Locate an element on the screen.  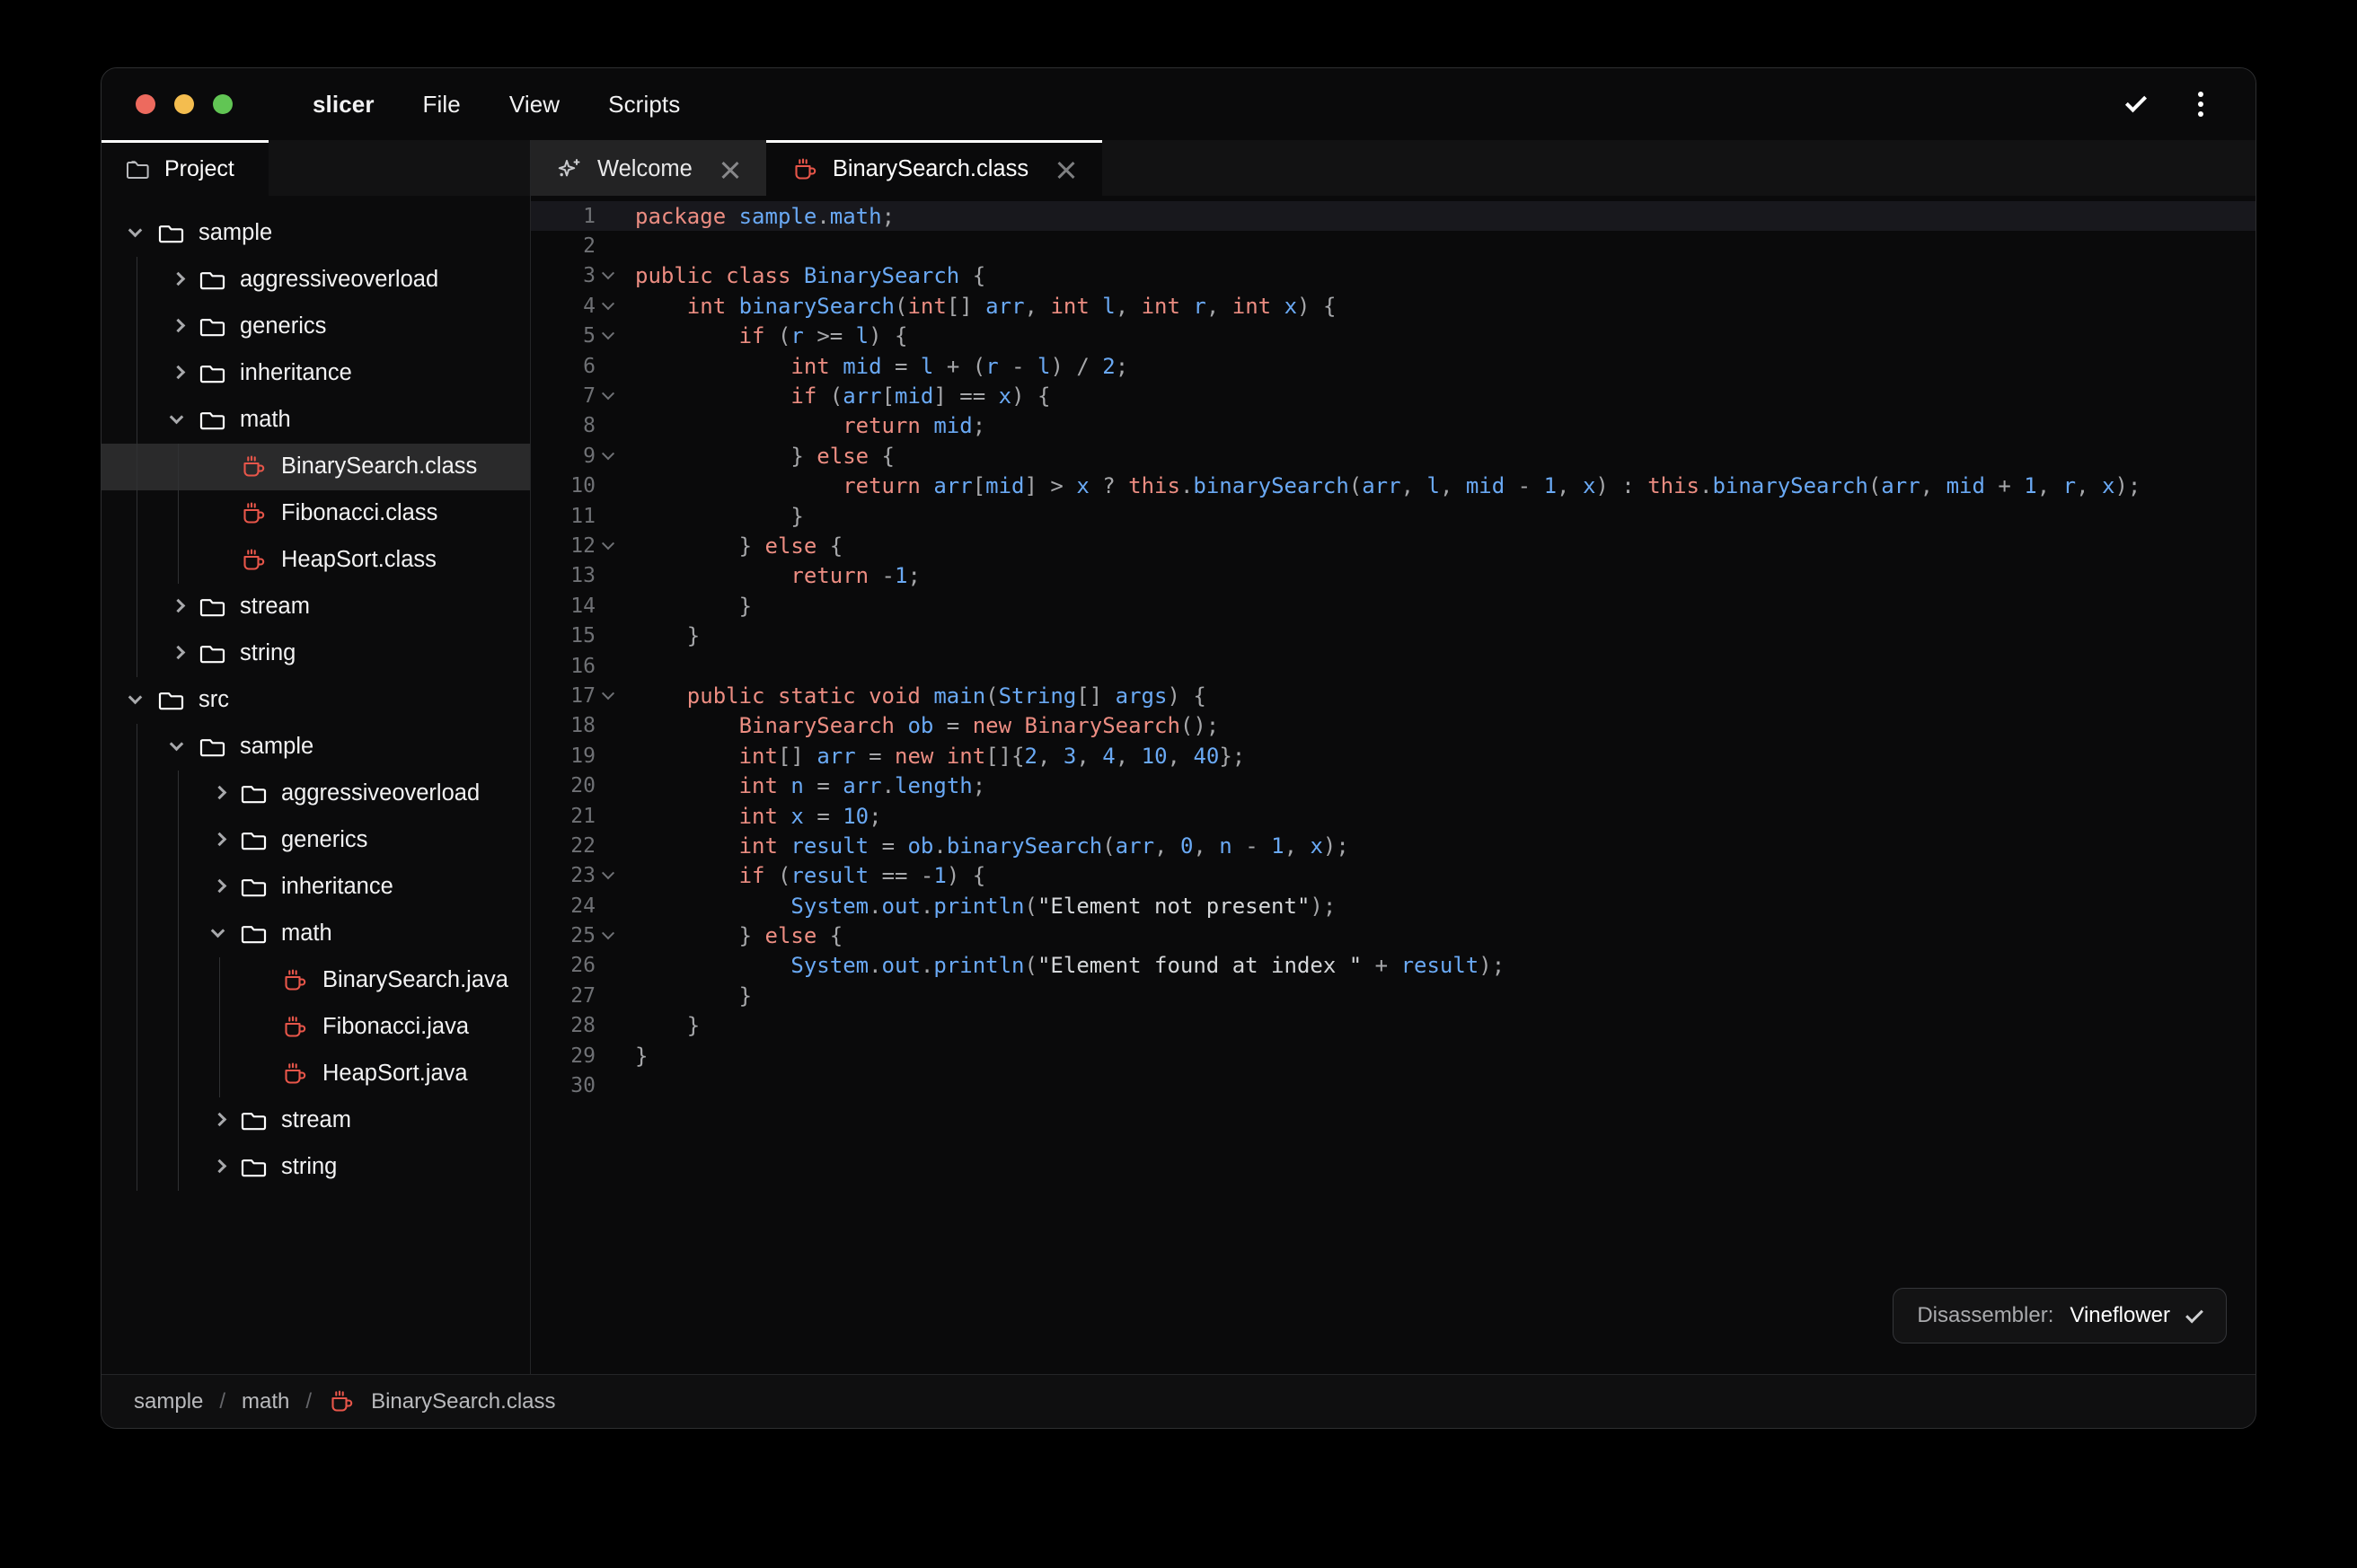
maximize-window-button is located at coordinates (223, 104).